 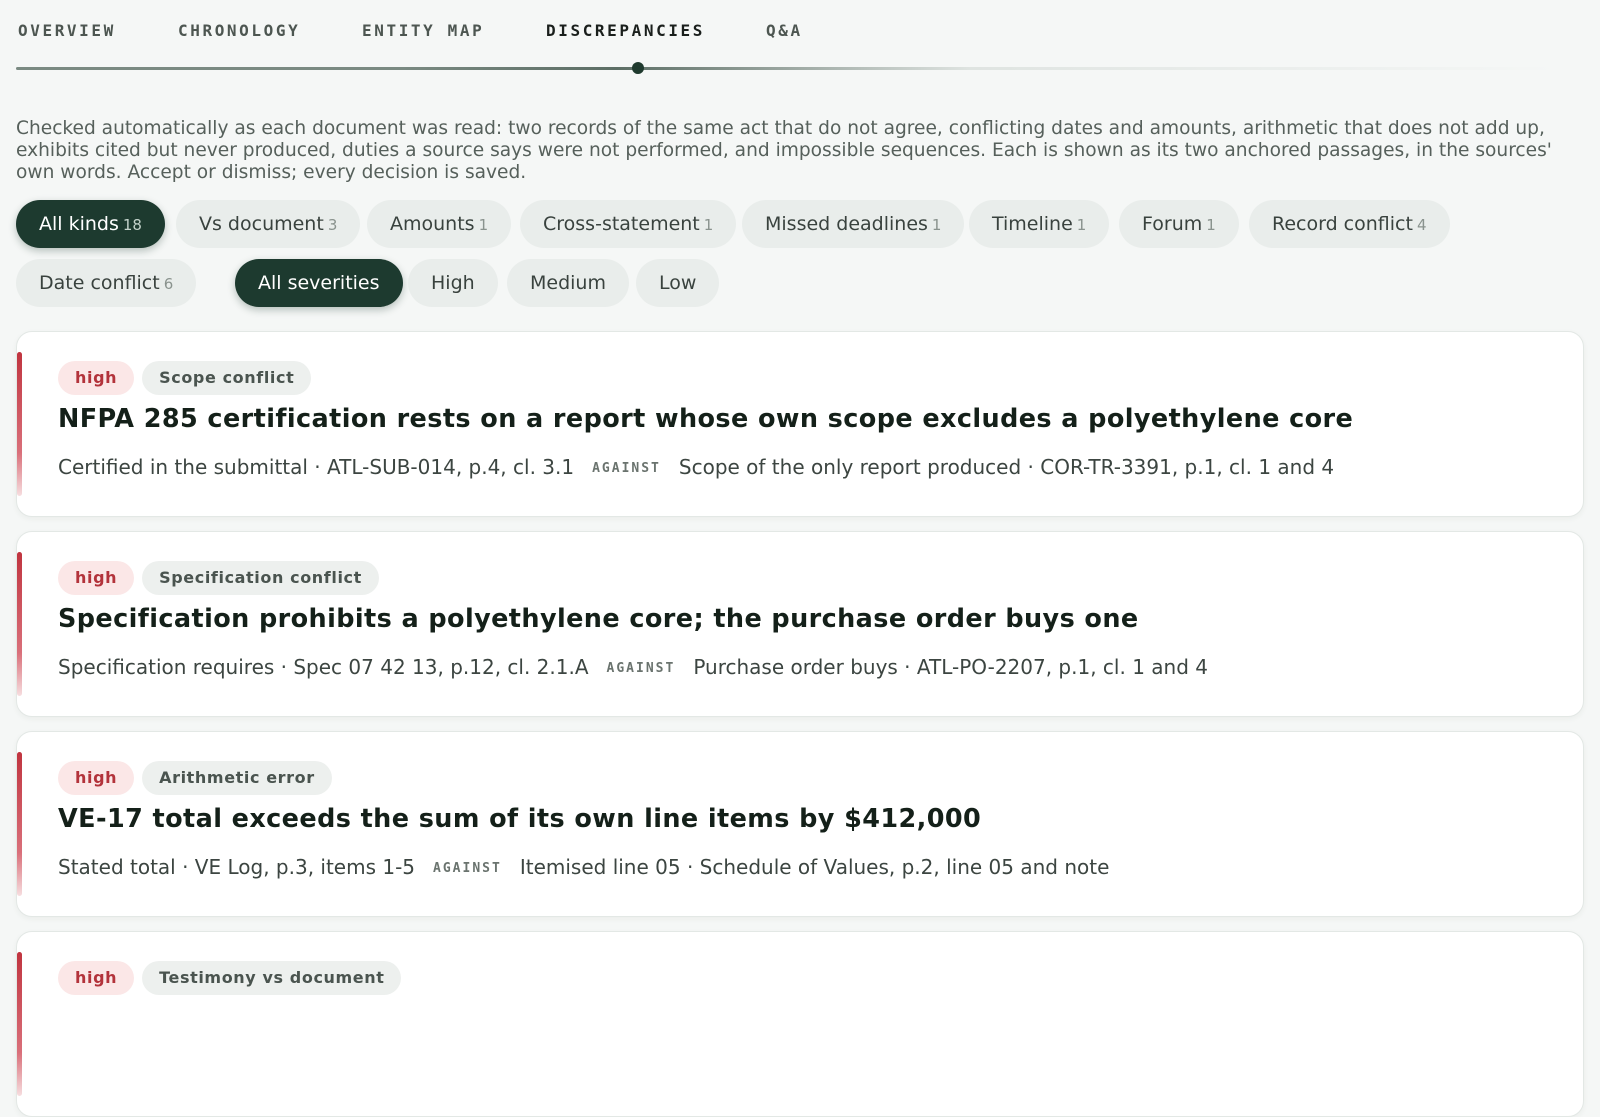 What do you see at coordinates (260, 578) in the screenshot?
I see `kind-badge: Specification conflict` at bounding box center [260, 578].